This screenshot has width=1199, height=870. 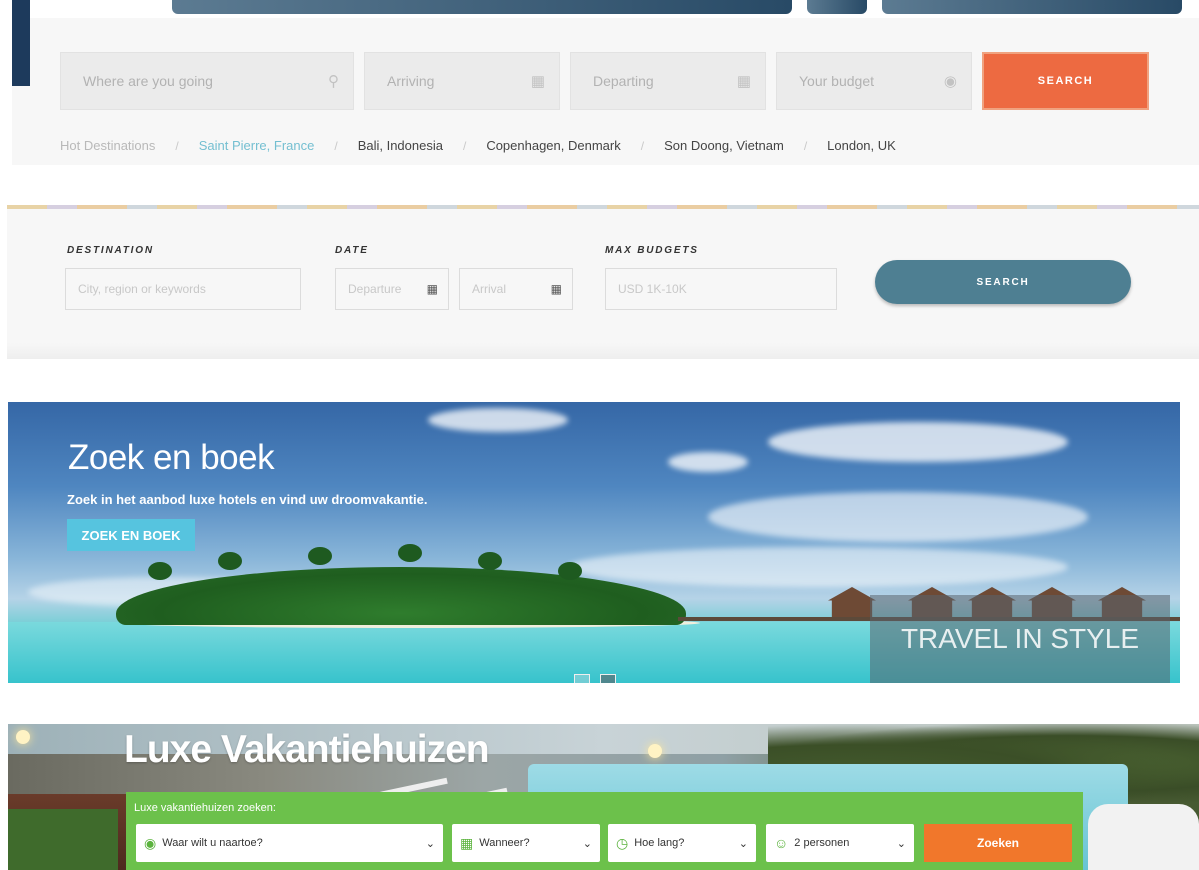 I want to click on arriving-field: Arriving ▦, so click(x=462, y=81).